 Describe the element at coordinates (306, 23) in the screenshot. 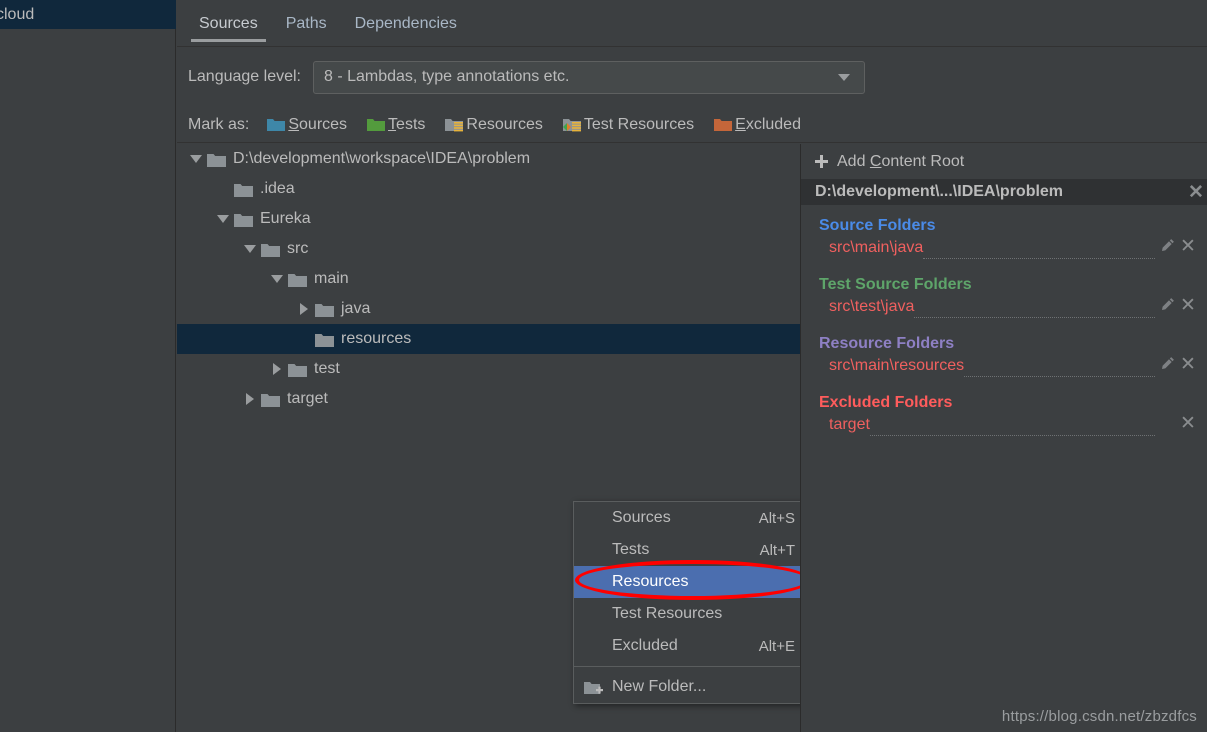

I see `tab-paths-label: Paths` at that location.